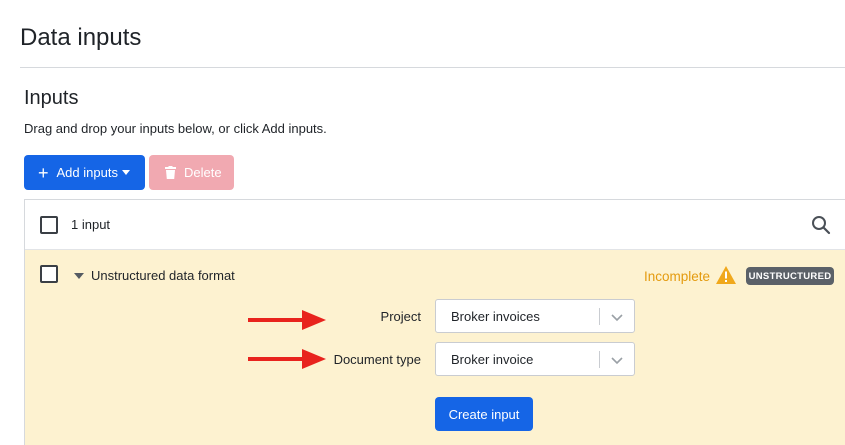  What do you see at coordinates (435, 225) in the screenshot?
I see `panel-header: 1 input` at bounding box center [435, 225].